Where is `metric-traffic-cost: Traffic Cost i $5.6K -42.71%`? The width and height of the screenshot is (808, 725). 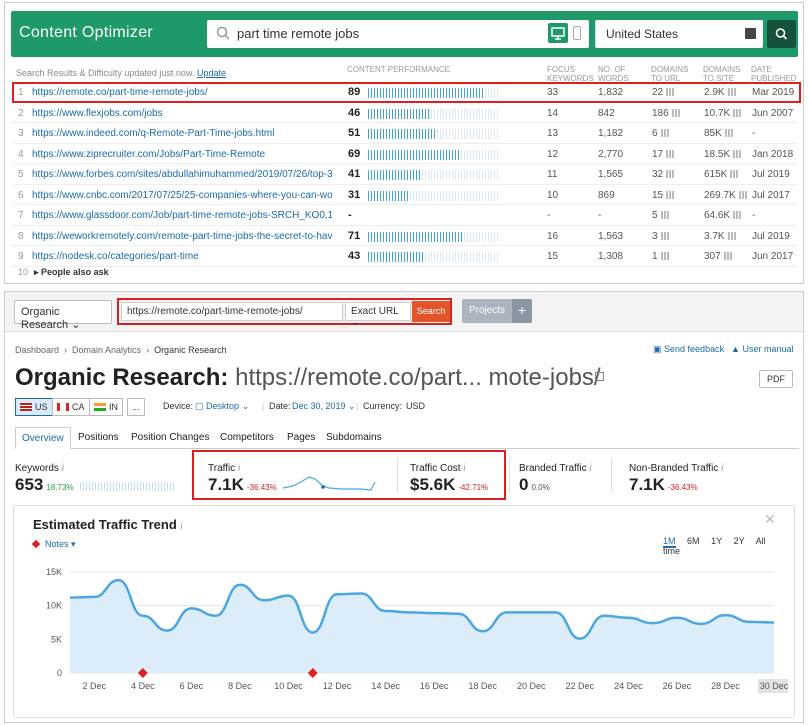 metric-traffic-cost: Traffic Cost i $5.6K -42.71% is located at coordinates (449, 479).